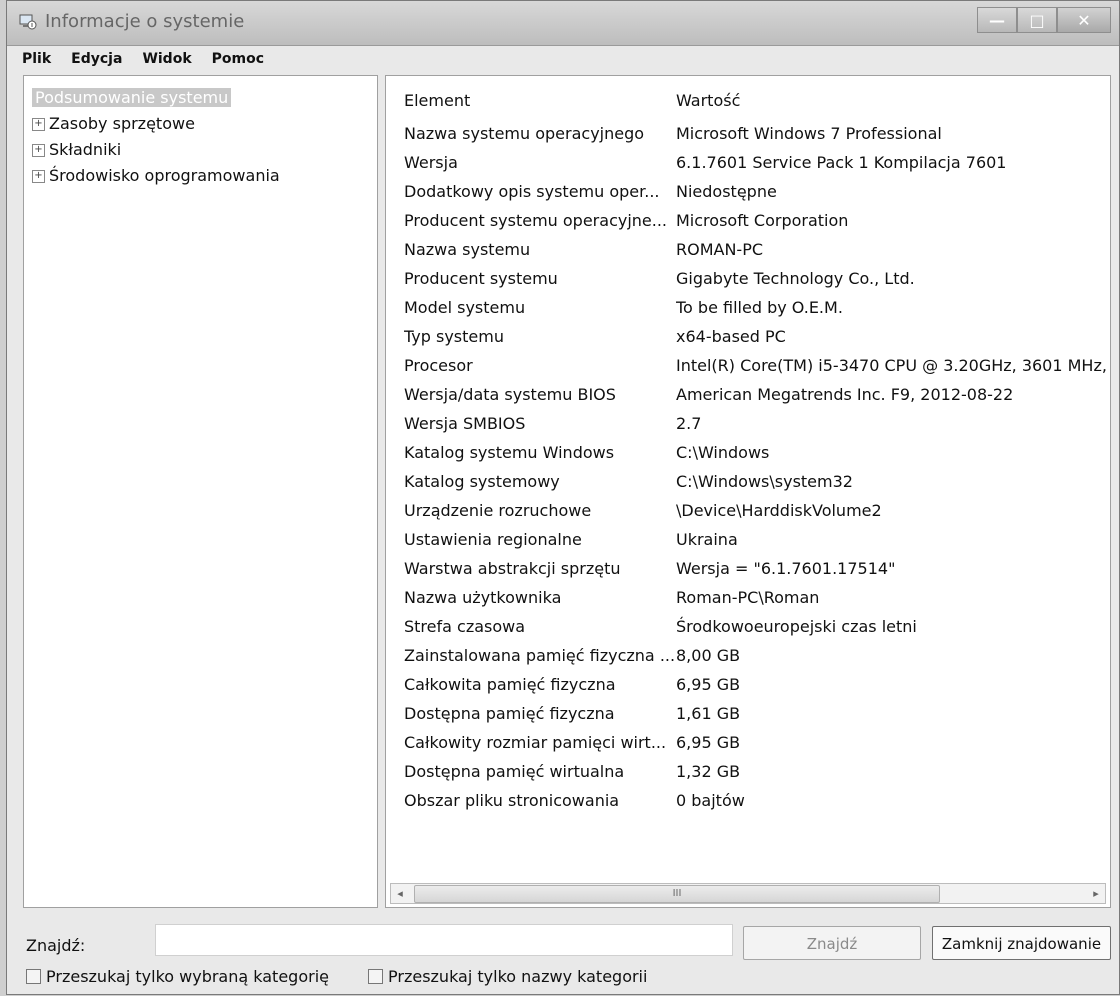  What do you see at coordinates (85, 149) in the screenshot?
I see `tree-item-label: Składniki` at bounding box center [85, 149].